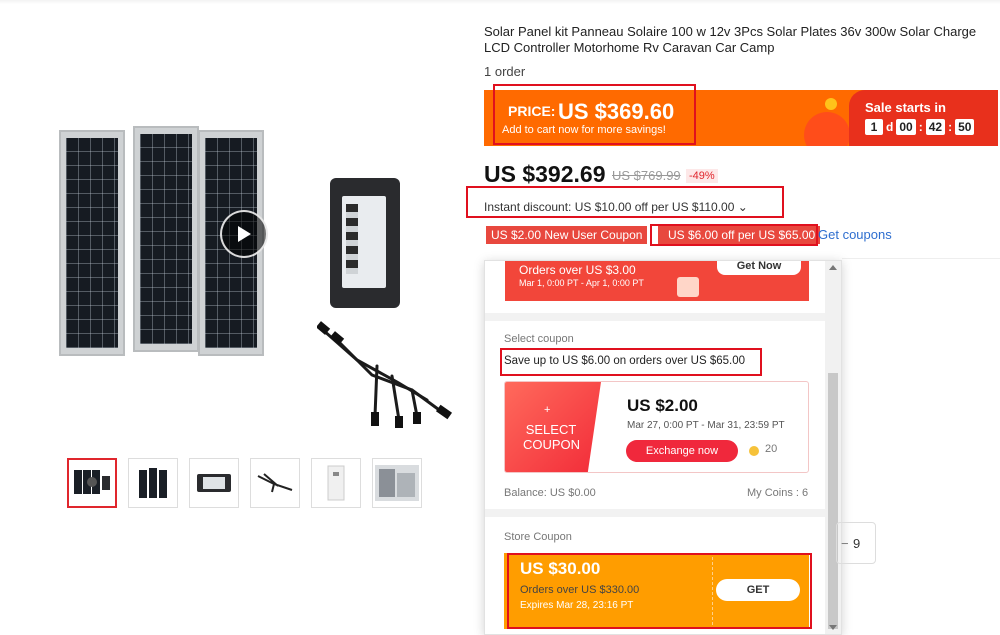  What do you see at coordinates (688, 287) in the screenshot?
I see `gift-icon` at bounding box center [688, 287].